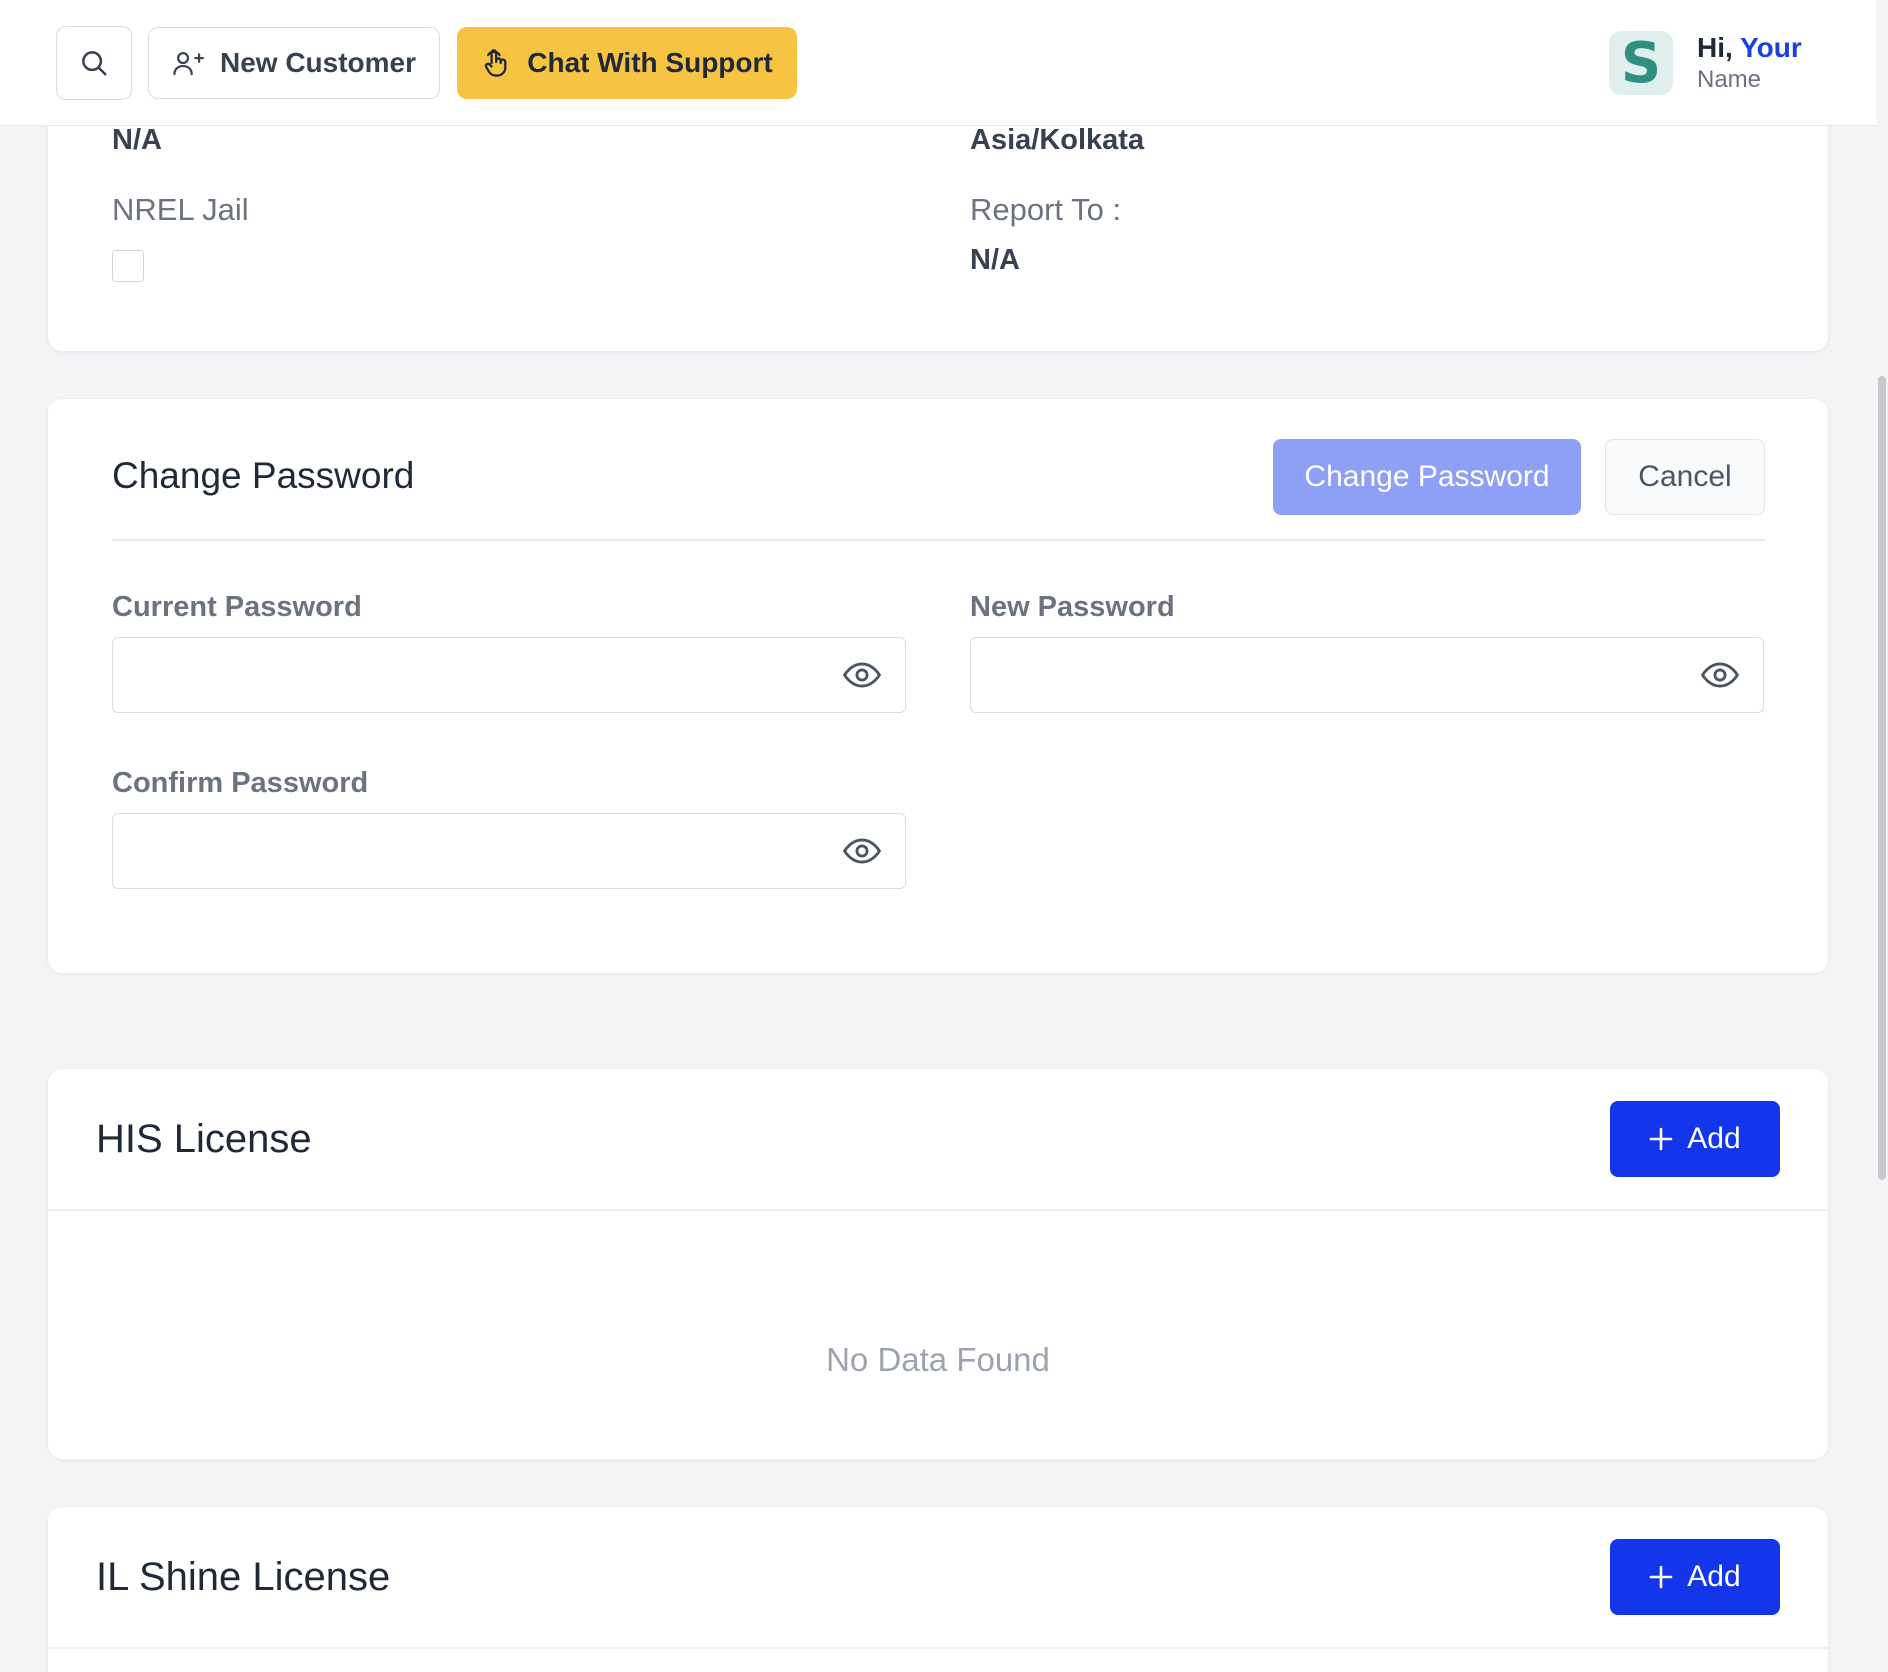  I want to click on support-hand-icon, so click(495, 63).